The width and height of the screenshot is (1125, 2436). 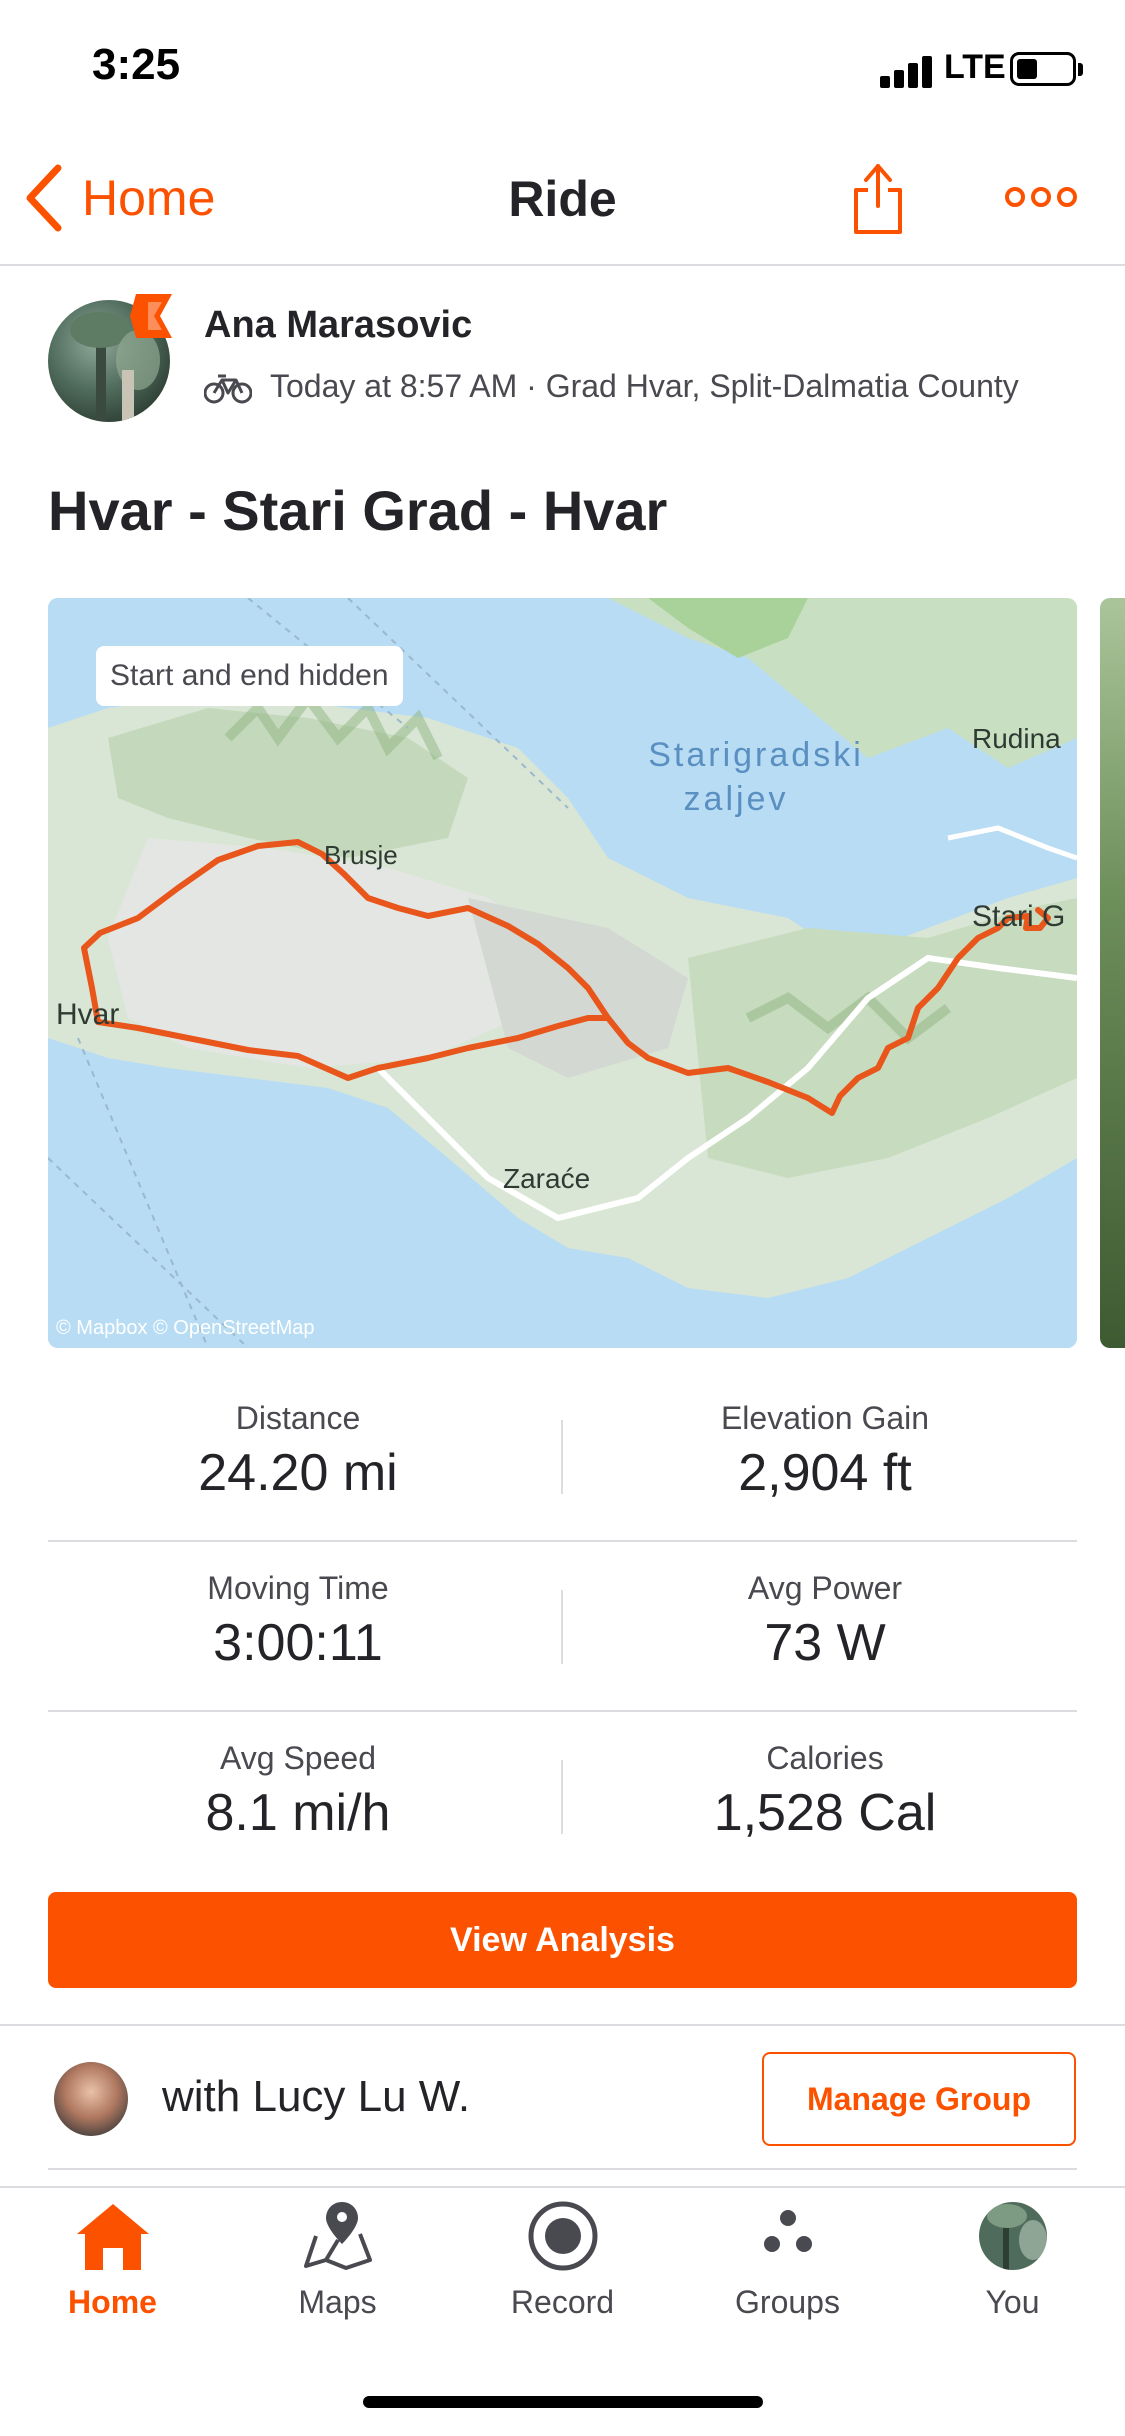 What do you see at coordinates (562, 265) in the screenshot?
I see `nav-divider` at bounding box center [562, 265].